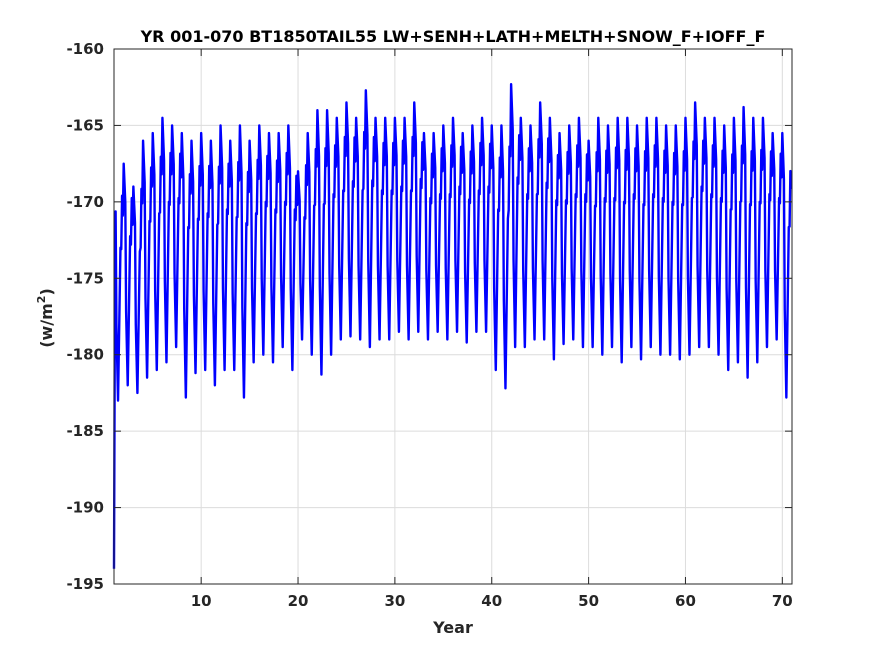 The image size is (875, 656). Describe the element at coordinates (85, 508) in the screenshot. I see `y-tick-label: -190` at that location.